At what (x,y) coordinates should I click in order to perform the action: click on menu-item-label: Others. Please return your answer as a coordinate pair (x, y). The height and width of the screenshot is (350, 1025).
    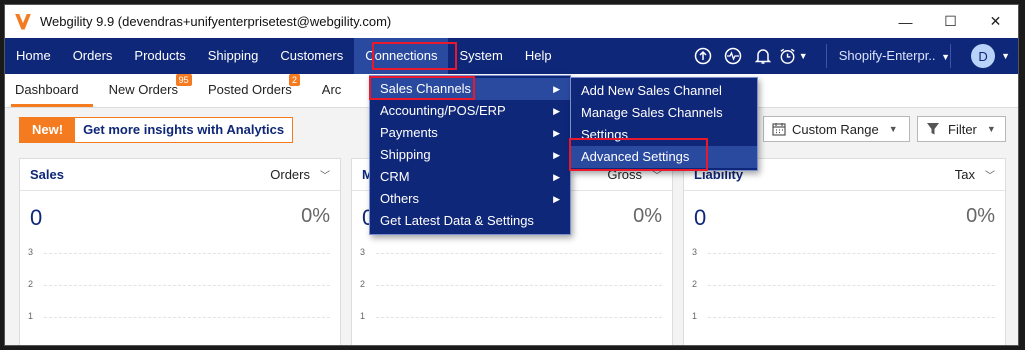
    Looking at the image, I should click on (400, 198).